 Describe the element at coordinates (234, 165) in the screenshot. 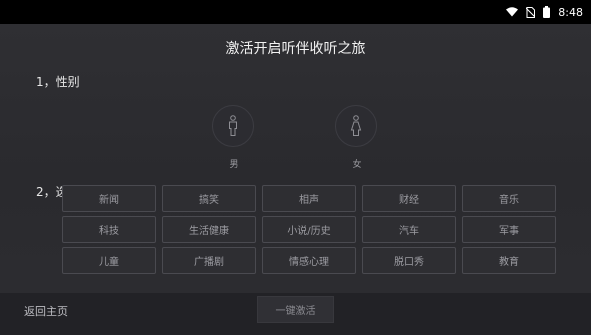

I see `gender-label-male: 男` at that location.